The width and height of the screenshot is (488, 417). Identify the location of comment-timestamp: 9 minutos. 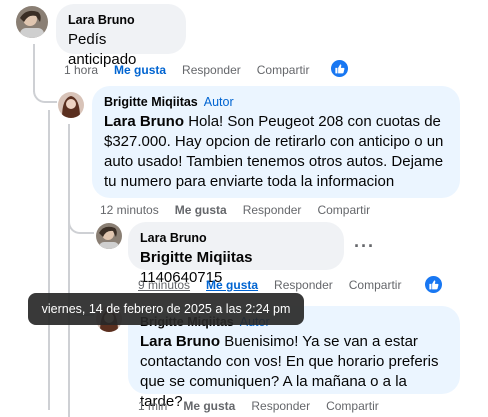
(164, 285).